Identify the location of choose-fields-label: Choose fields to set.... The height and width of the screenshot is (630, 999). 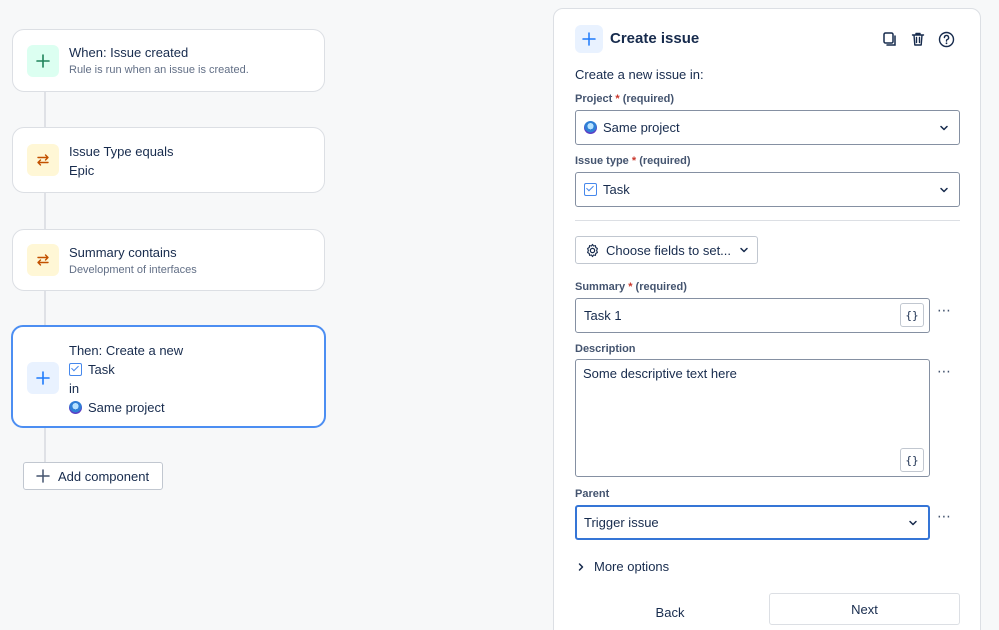
(669, 250).